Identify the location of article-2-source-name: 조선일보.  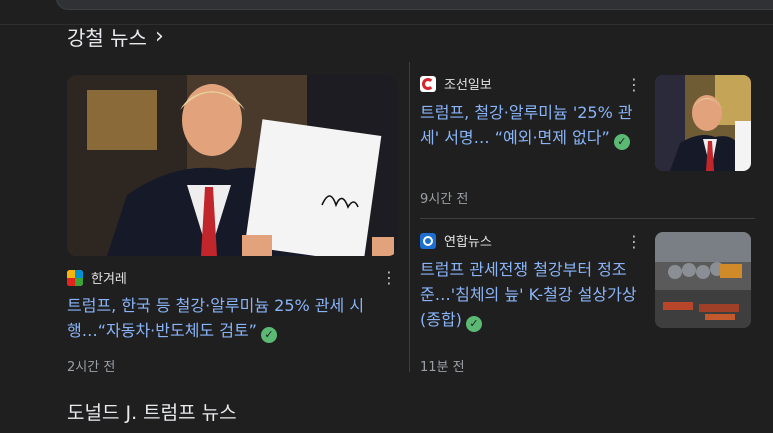
(468, 85).